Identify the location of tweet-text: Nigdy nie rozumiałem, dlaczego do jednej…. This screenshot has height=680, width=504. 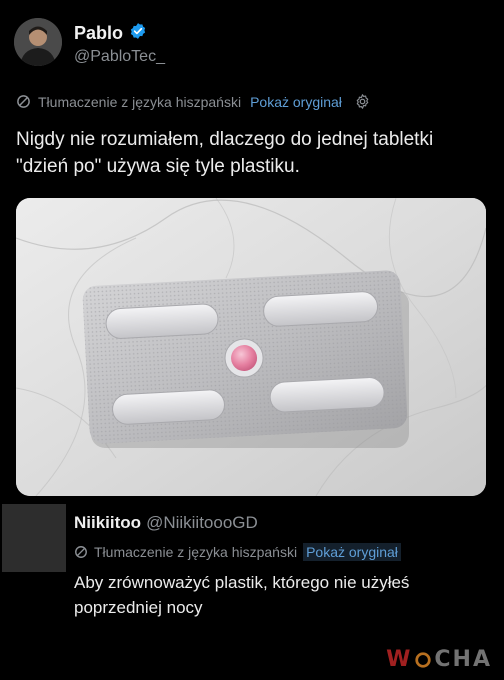
(225, 153).